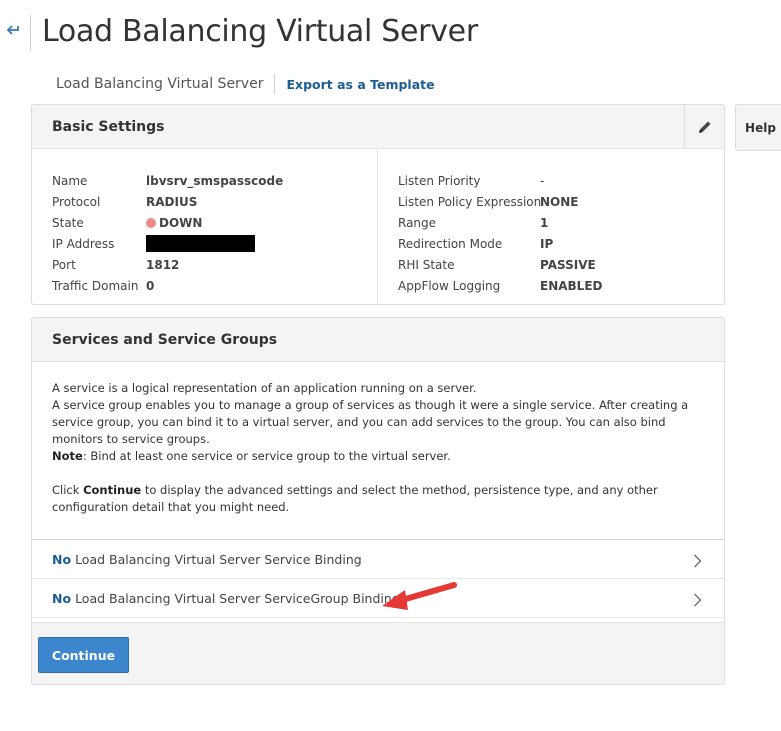  Describe the element at coordinates (172, 201) in the screenshot. I see `setting-value: RADIUS` at that location.